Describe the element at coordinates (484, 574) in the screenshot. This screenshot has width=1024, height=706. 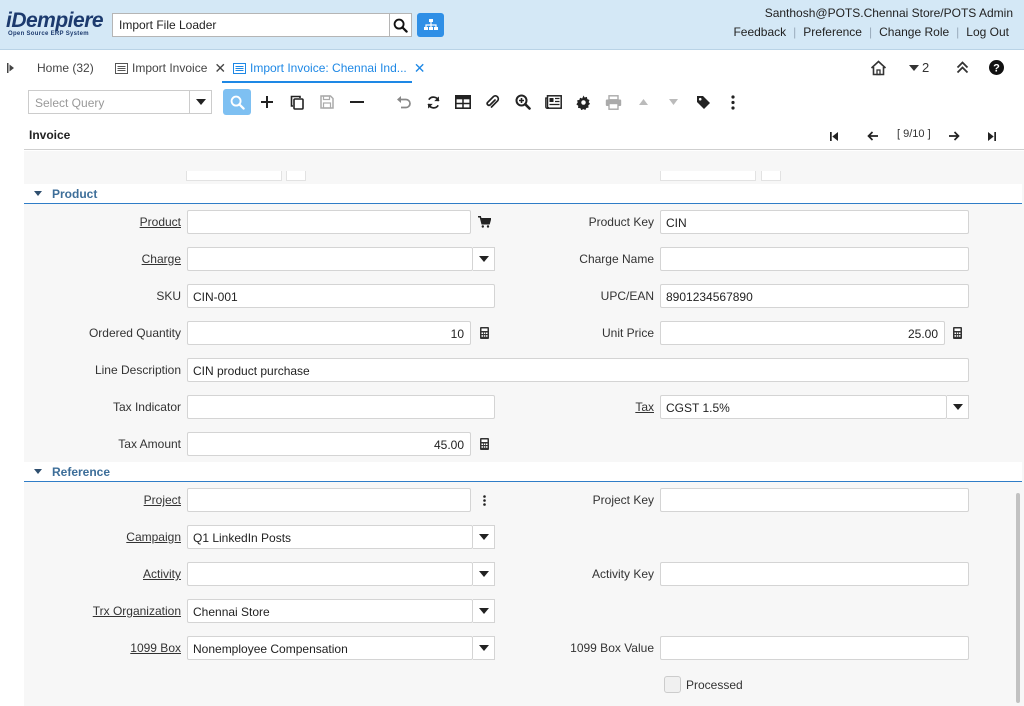
I see `activity-dropdown` at that location.